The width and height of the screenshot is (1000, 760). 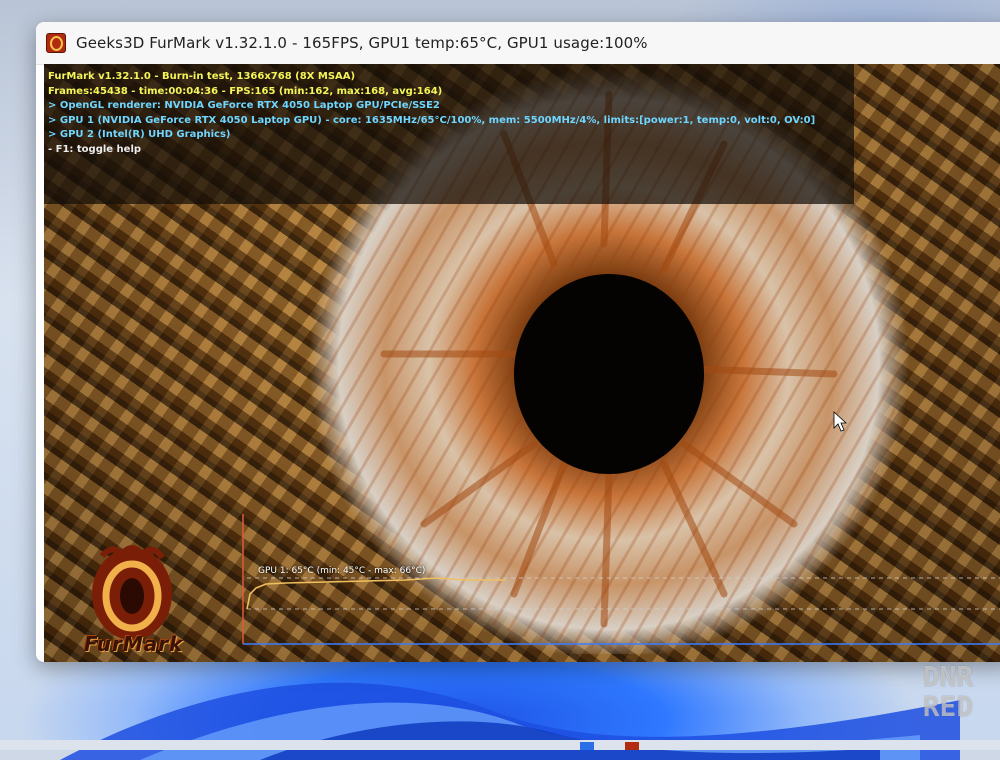 I want to click on gpu-temperature-label: GPU 1: 65°C (min: 45°C - max: 66°C), so click(x=342, y=571).